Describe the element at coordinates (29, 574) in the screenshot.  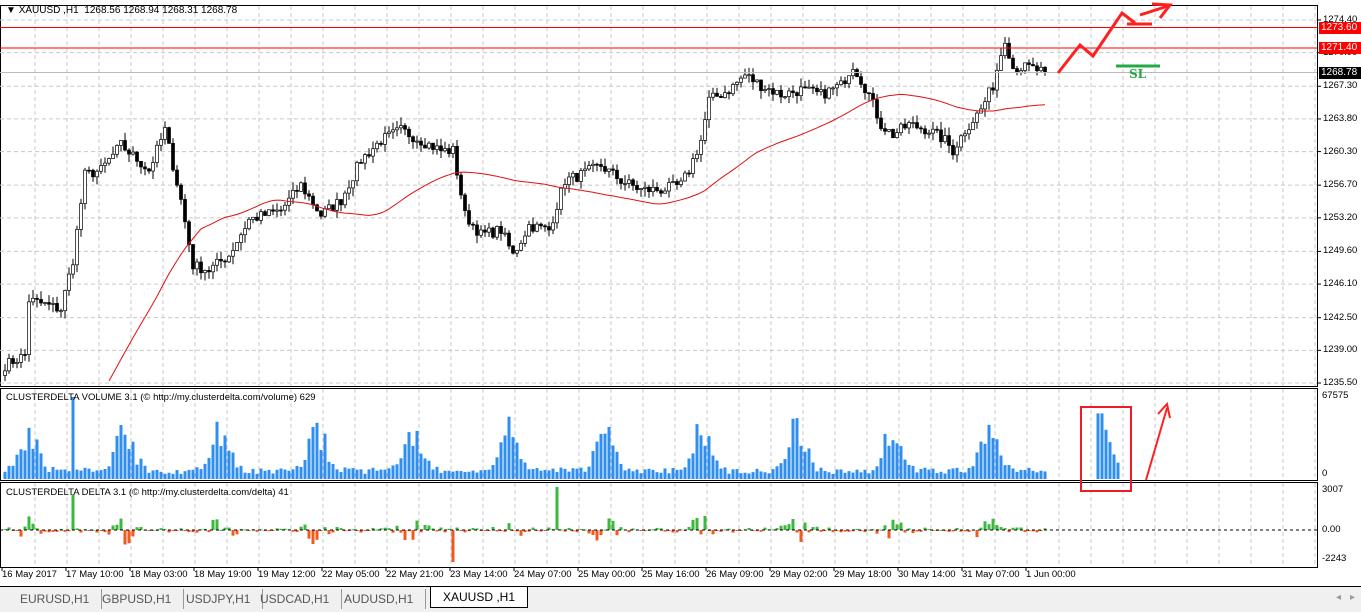
I see `time-axis-label: 16 May 2017` at that location.